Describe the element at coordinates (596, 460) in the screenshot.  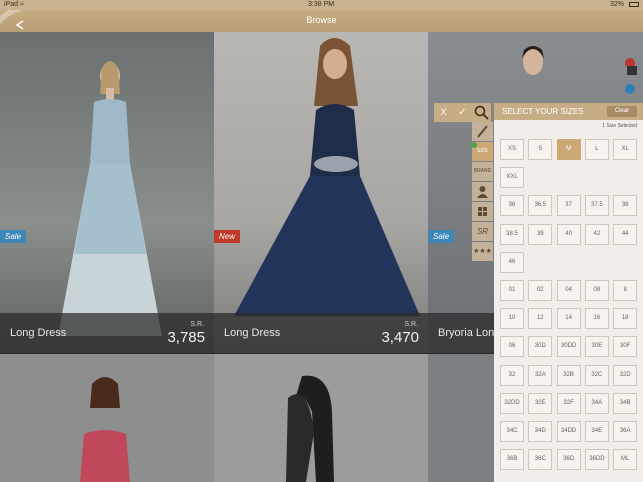
I see `size-option: 36DD` at that location.